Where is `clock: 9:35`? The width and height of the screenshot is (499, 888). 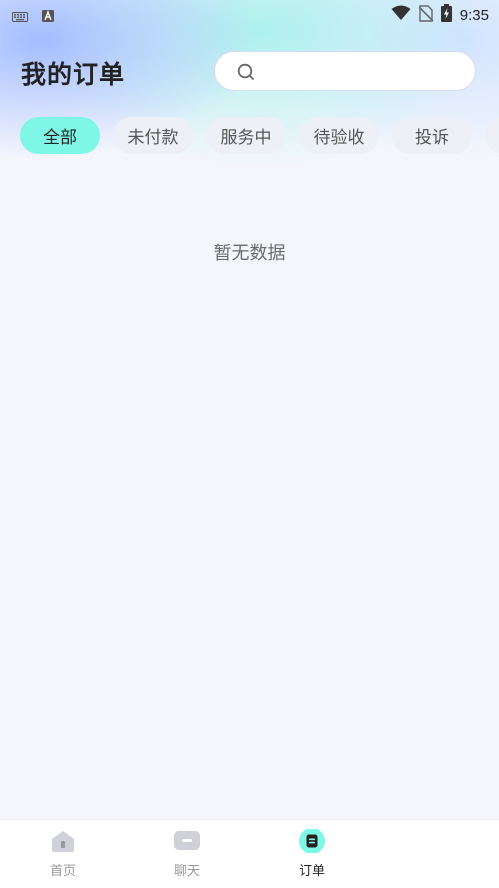
clock: 9:35 is located at coordinates (474, 15).